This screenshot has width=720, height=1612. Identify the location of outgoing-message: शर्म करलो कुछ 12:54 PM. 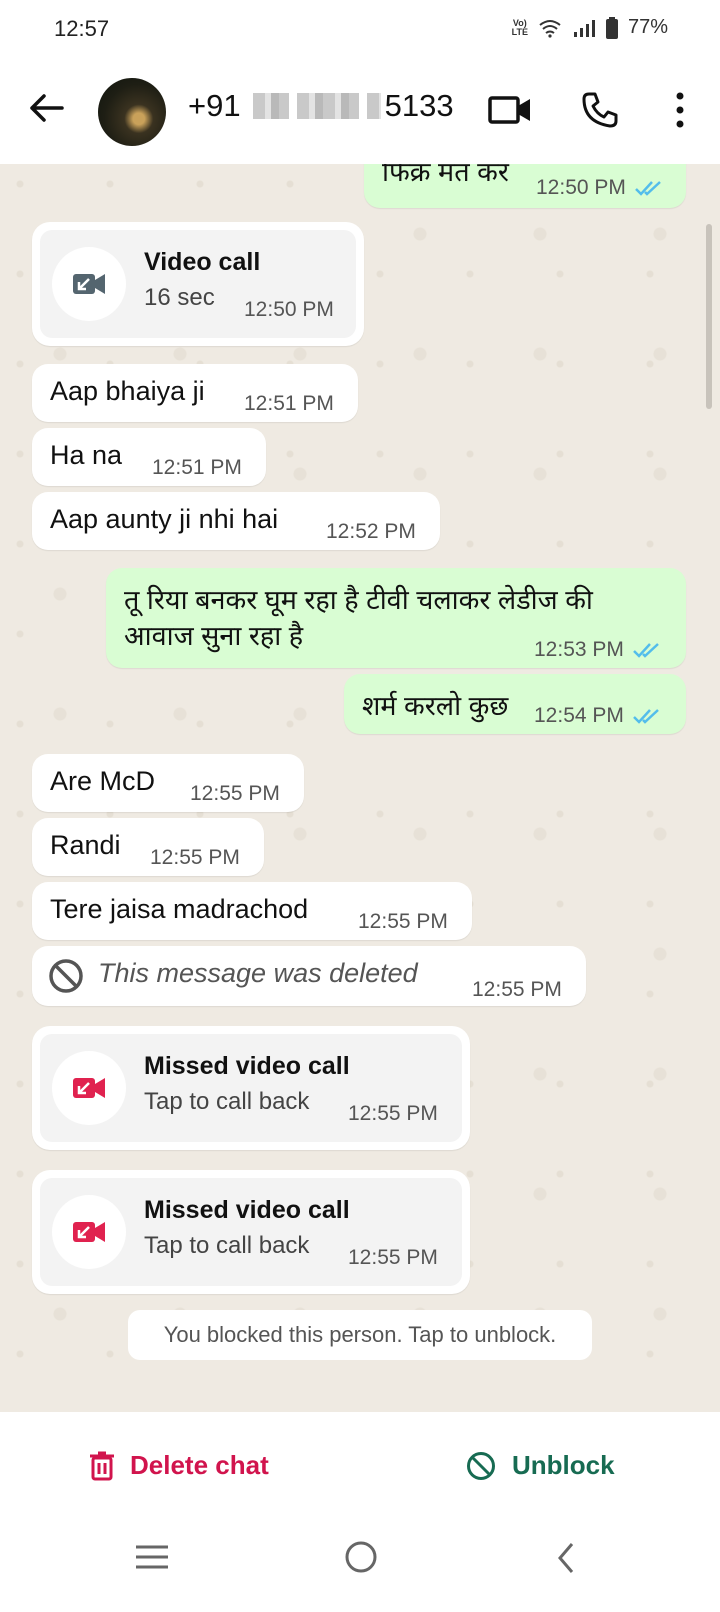
(515, 704).